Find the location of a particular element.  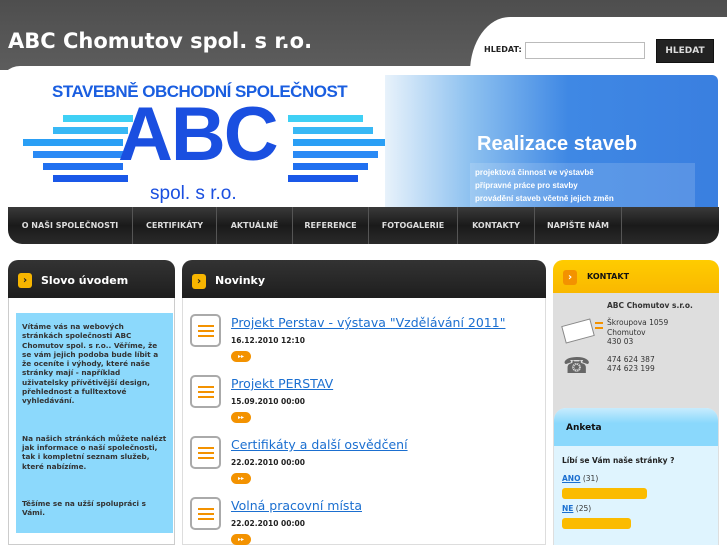

contact-zip: 430 03 is located at coordinates (620, 341).